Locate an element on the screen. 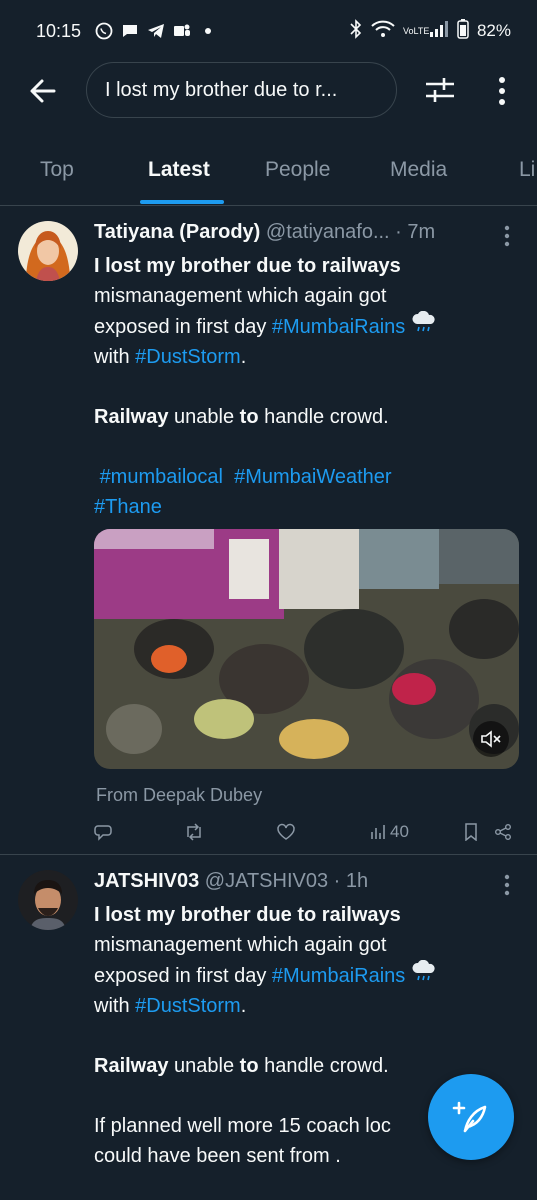  back-button is located at coordinates (43, 91).